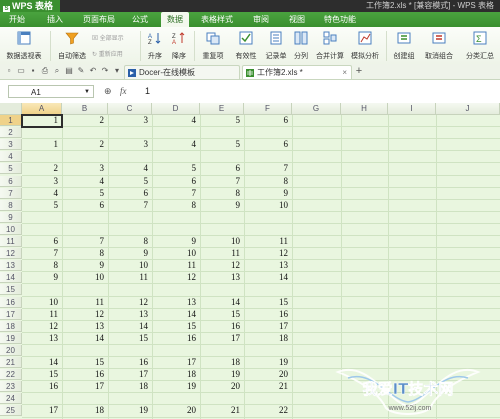 This screenshot has height=419, width=500. I want to click on row-header-23: 23, so click(11, 387).